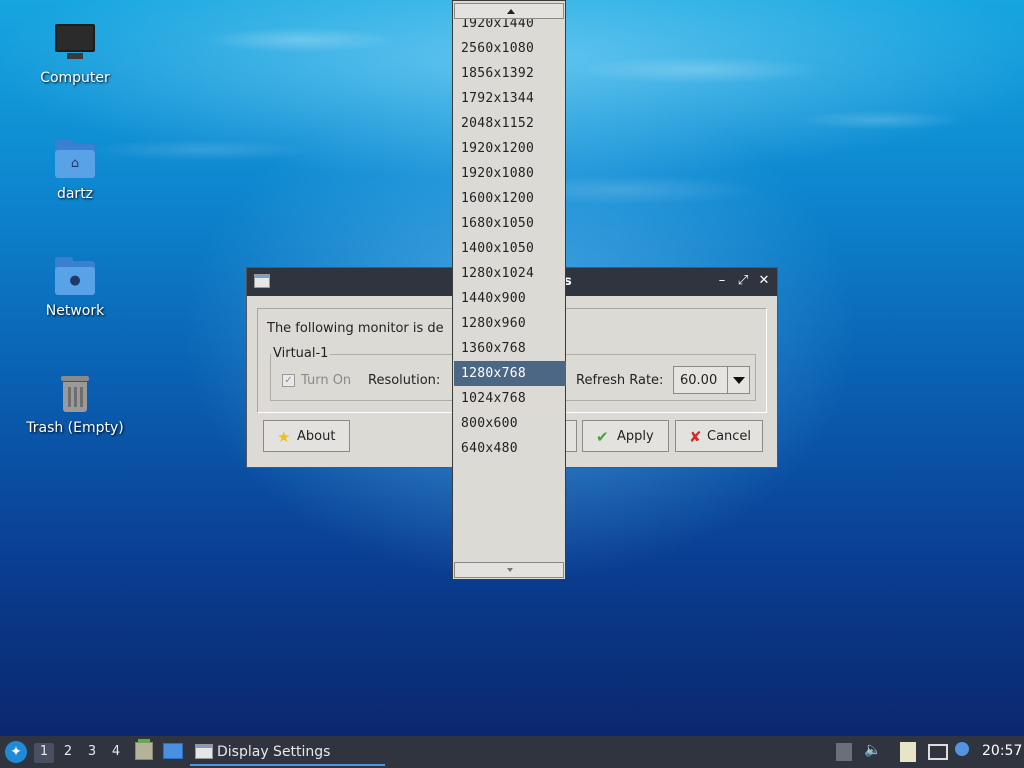  What do you see at coordinates (173, 751) in the screenshot?
I see `show-desktop-icon` at bounding box center [173, 751].